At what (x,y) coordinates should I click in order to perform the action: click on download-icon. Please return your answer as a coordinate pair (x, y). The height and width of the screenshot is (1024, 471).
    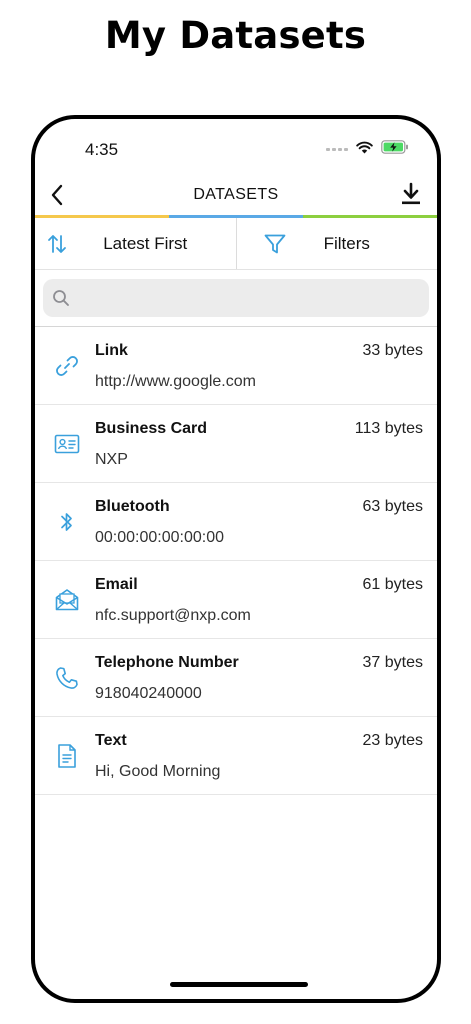
    Looking at the image, I should click on (411, 194).